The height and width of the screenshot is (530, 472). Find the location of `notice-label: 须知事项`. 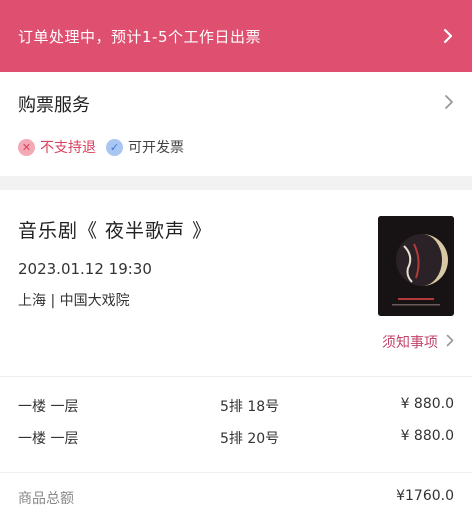

notice-label: 须知事项 is located at coordinates (410, 343).